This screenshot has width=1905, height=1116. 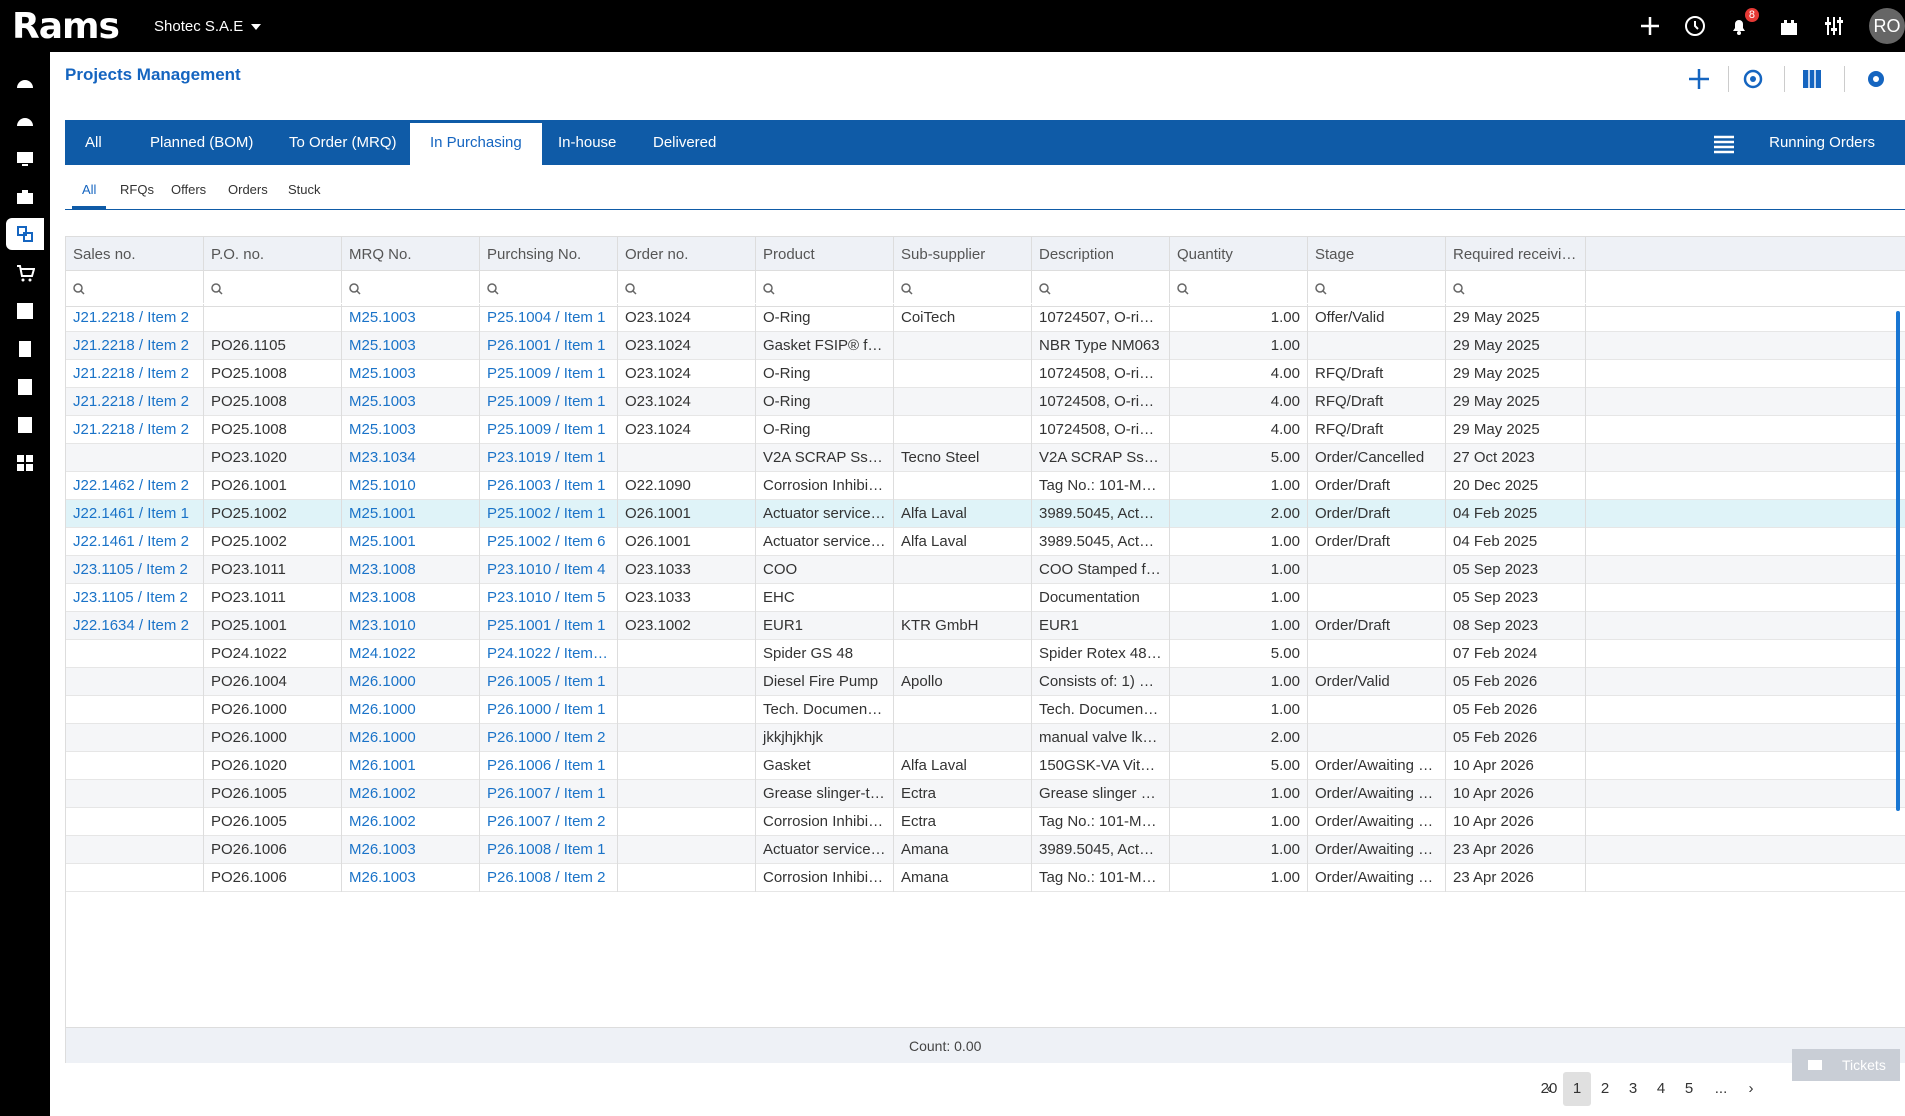 I want to click on cell-purchasing-no: P26.1008 / Item 2, so click(x=549, y=878).